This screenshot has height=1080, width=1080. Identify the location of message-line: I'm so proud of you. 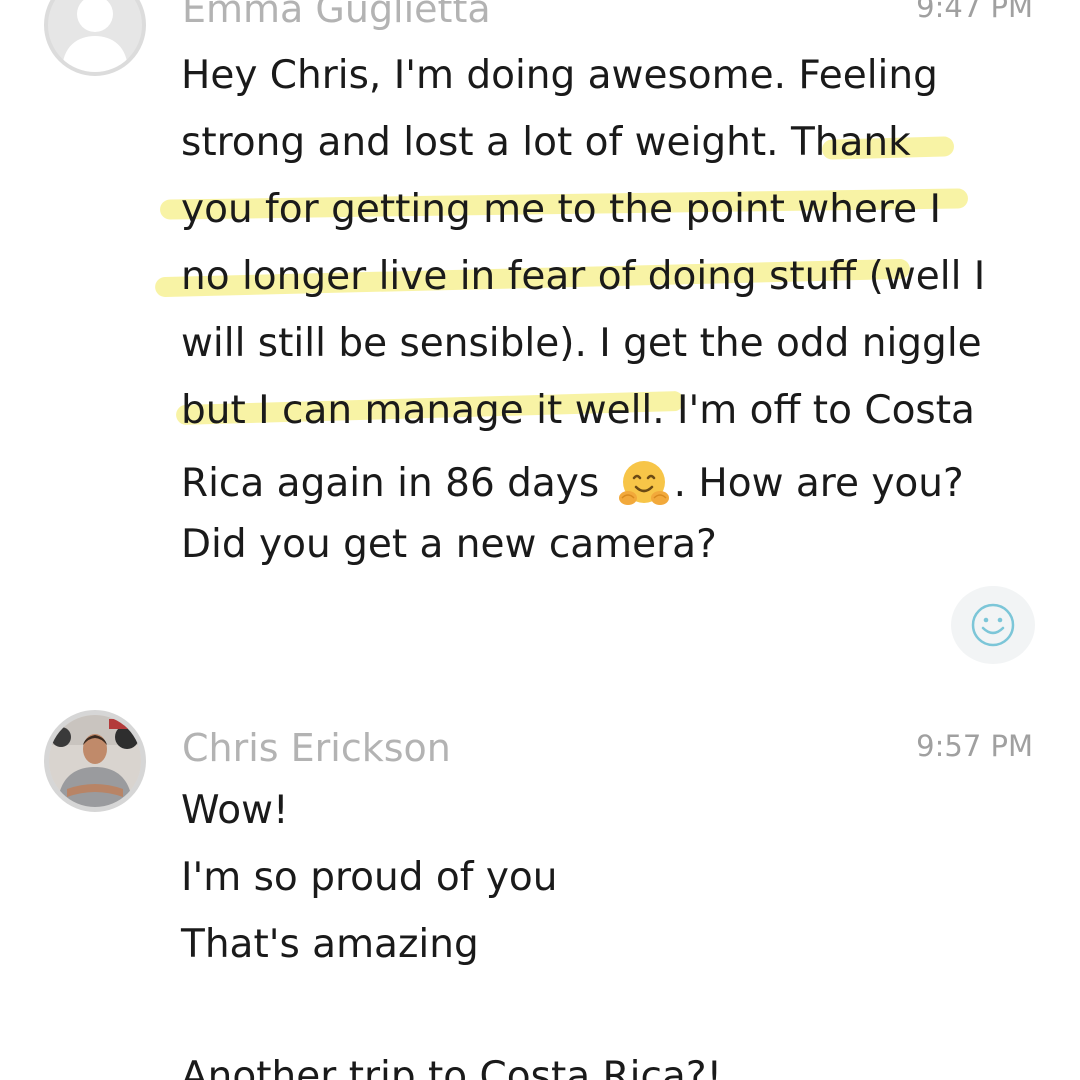
(369, 877).